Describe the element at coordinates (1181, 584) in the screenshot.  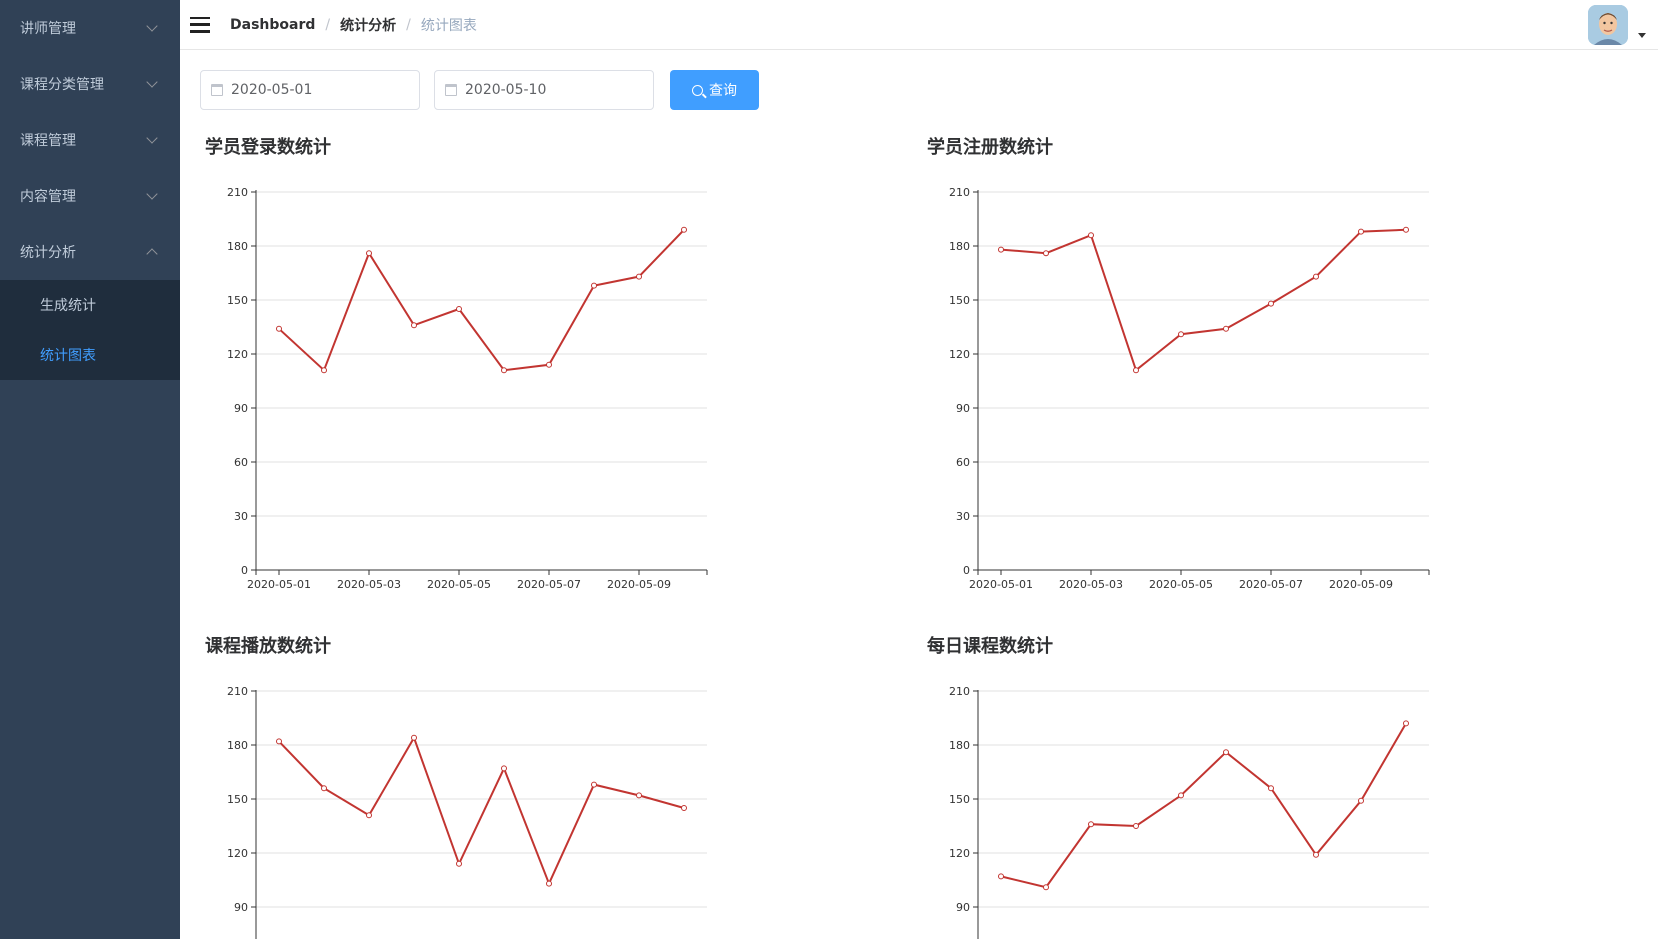
I see `x-tick-label: 2020-05-05` at that location.